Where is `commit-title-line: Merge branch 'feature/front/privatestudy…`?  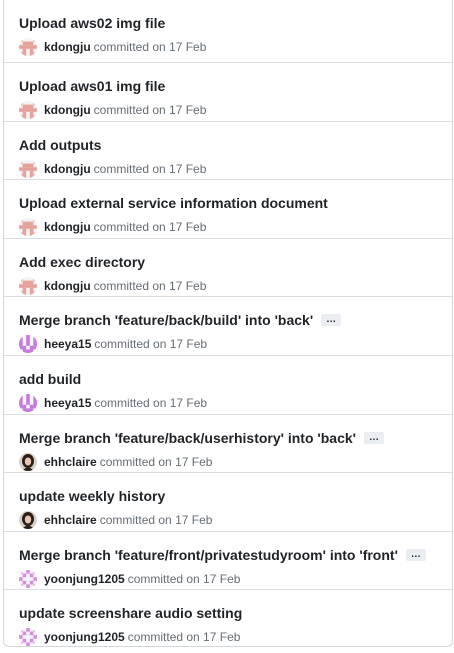
commit-title-line: Merge branch 'feature/front/privatestudy… is located at coordinates (228, 555).